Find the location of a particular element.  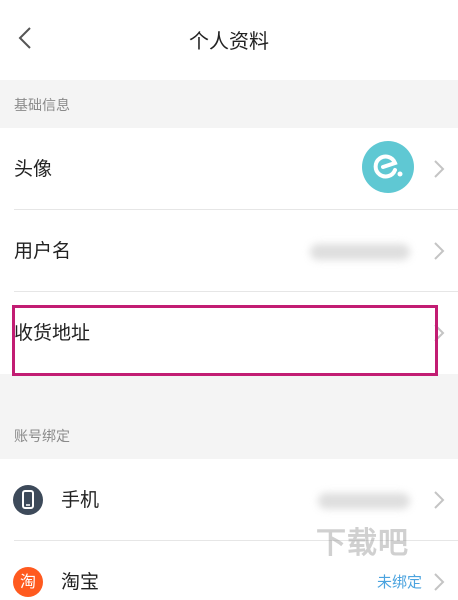

page-title: 个人资料 is located at coordinates (229, 41).